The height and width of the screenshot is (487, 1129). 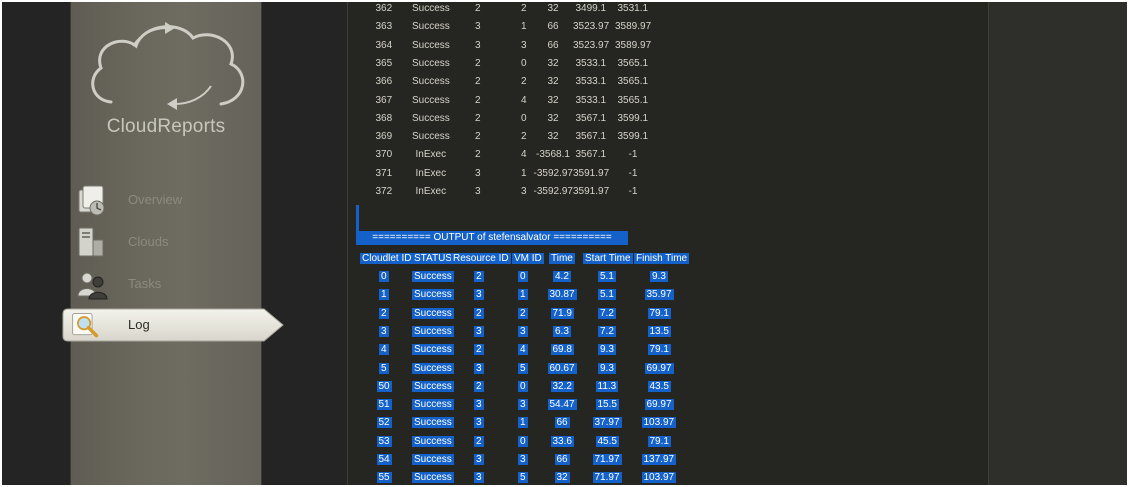 What do you see at coordinates (607, 295) in the screenshot?
I see `cell-start-time: 5.1` at bounding box center [607, 295].